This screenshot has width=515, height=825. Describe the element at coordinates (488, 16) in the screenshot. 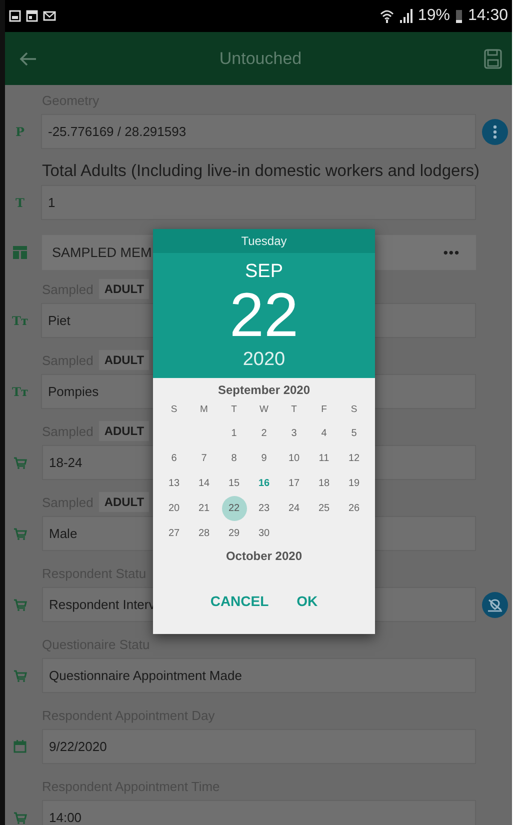

I see `clock: 14:30` at that location.